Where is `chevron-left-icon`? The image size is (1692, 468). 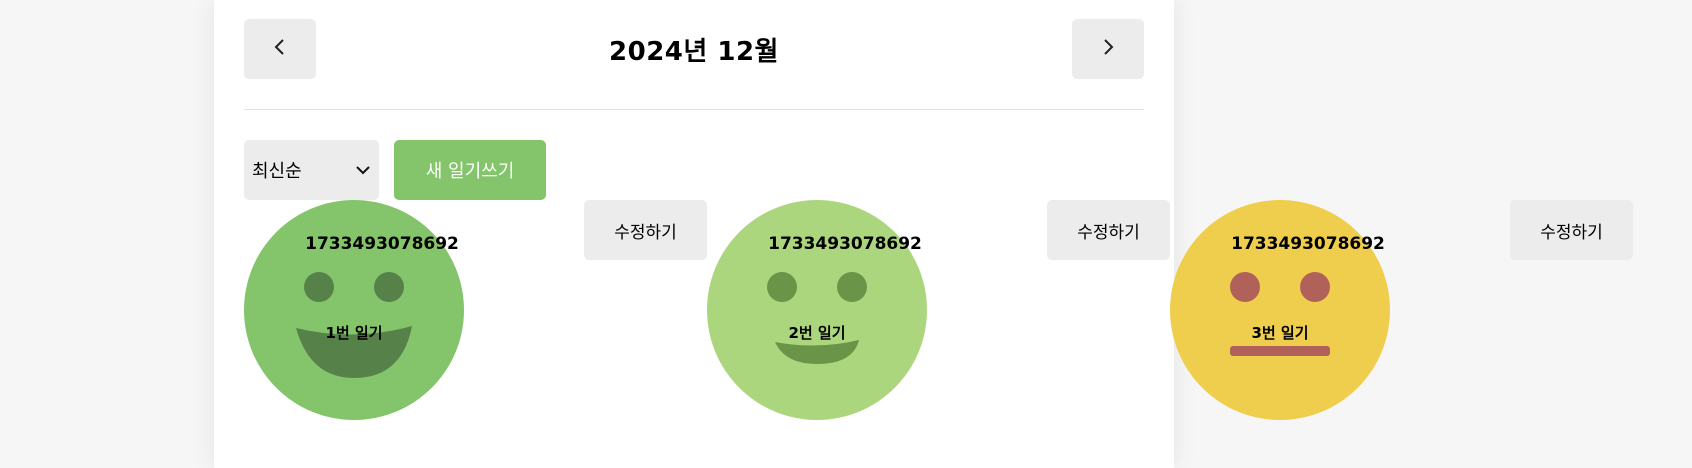 chevron-left-icon is located at coordinates (280, 49).